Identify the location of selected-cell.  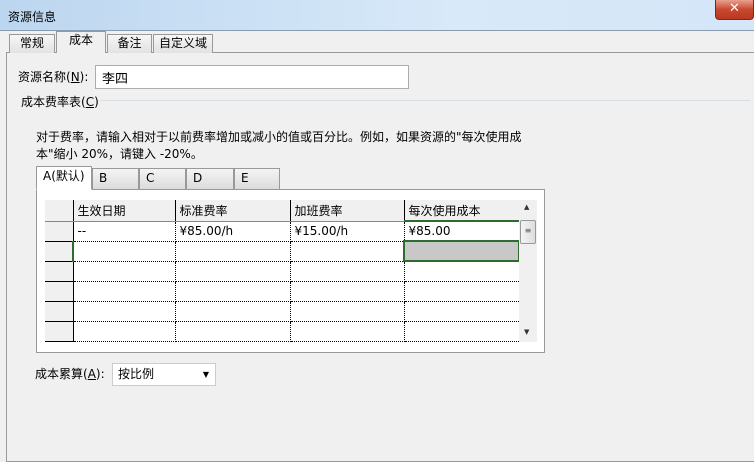
(461, 251).